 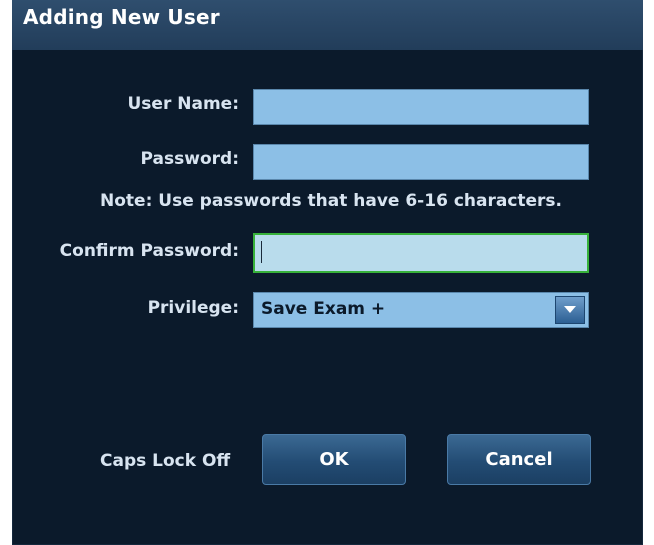 I want to click on user-name-label: User Name:, so click(x=183, y=104).